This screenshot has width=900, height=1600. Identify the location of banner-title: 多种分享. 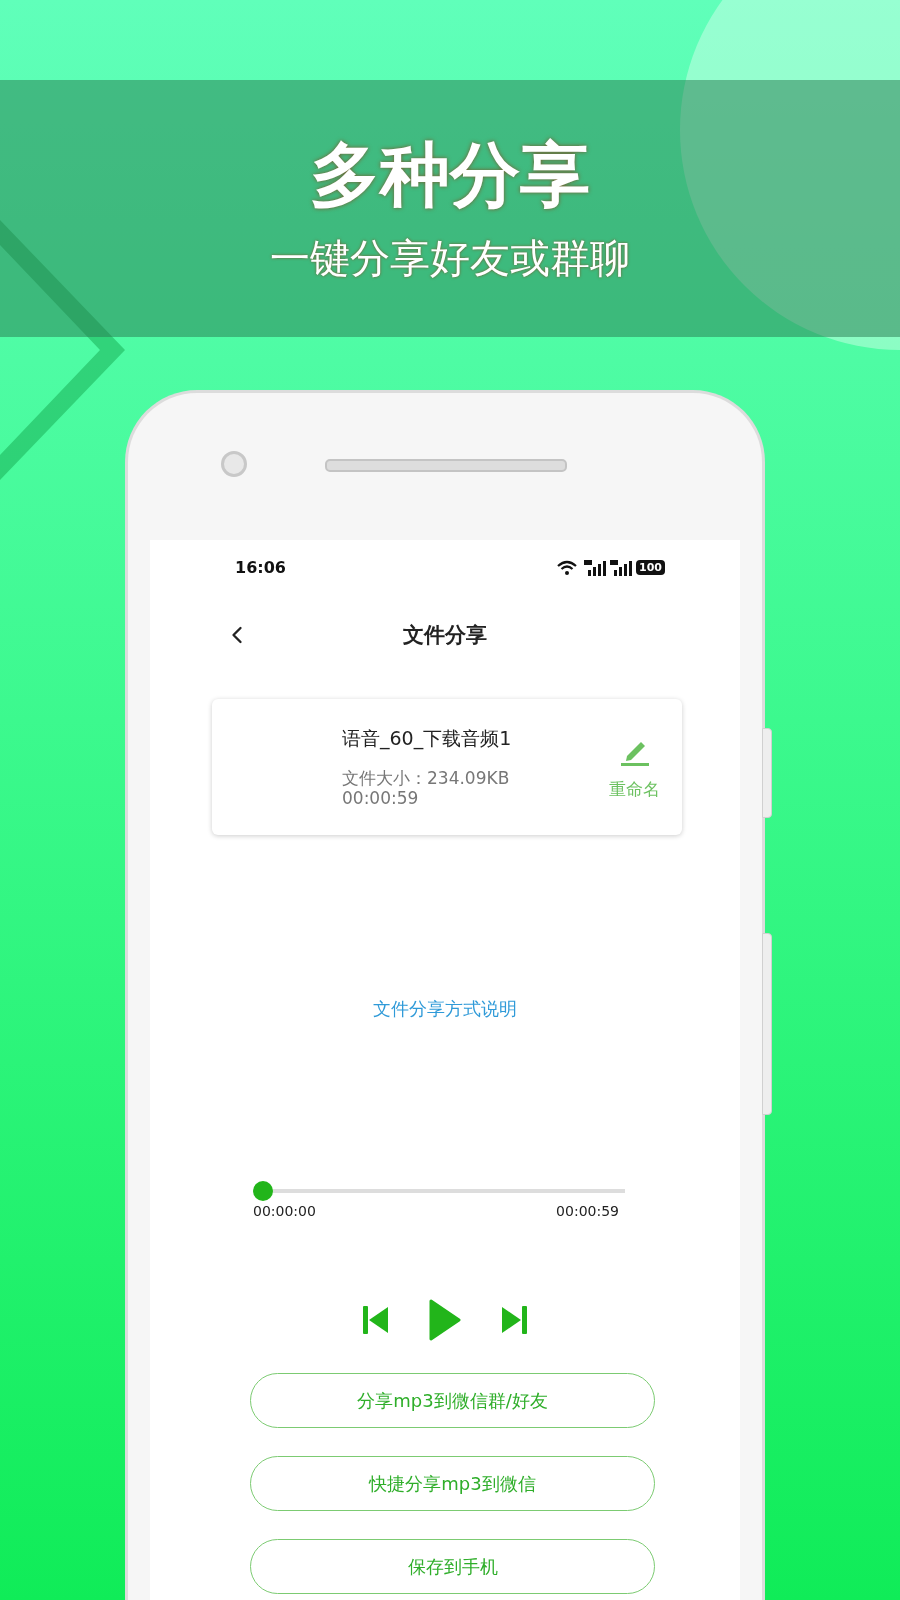
(450, 175).